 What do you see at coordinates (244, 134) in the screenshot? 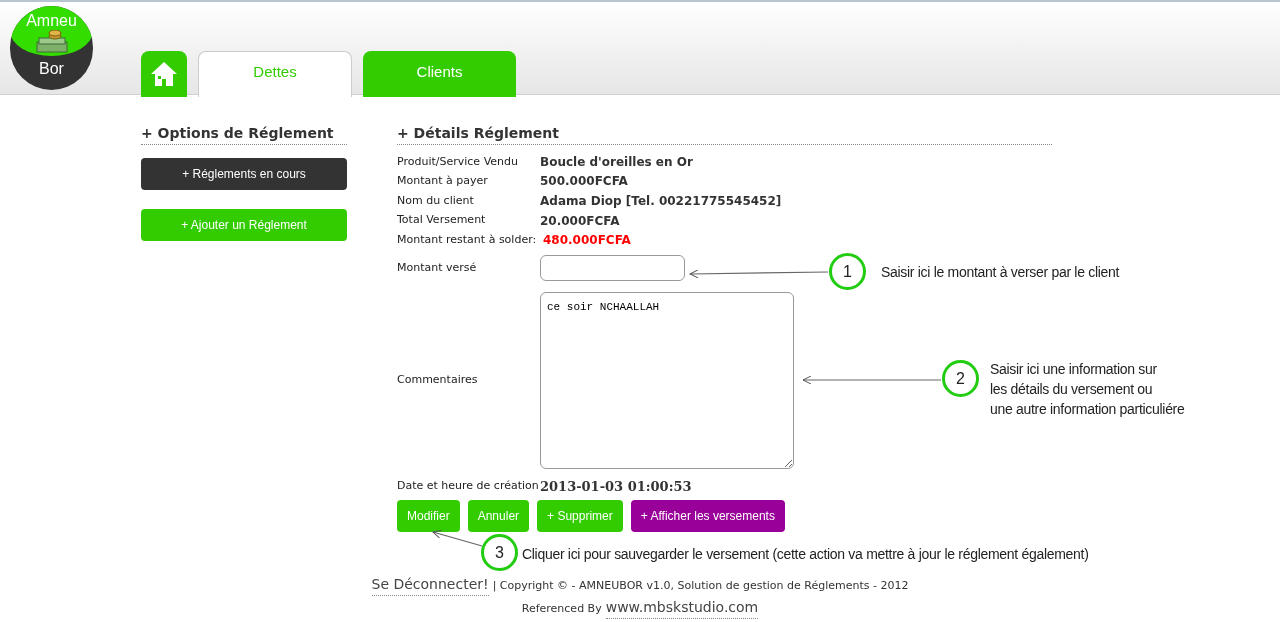
I see `section-heading: + Options de Réglement` at bounding box center [244, 134].